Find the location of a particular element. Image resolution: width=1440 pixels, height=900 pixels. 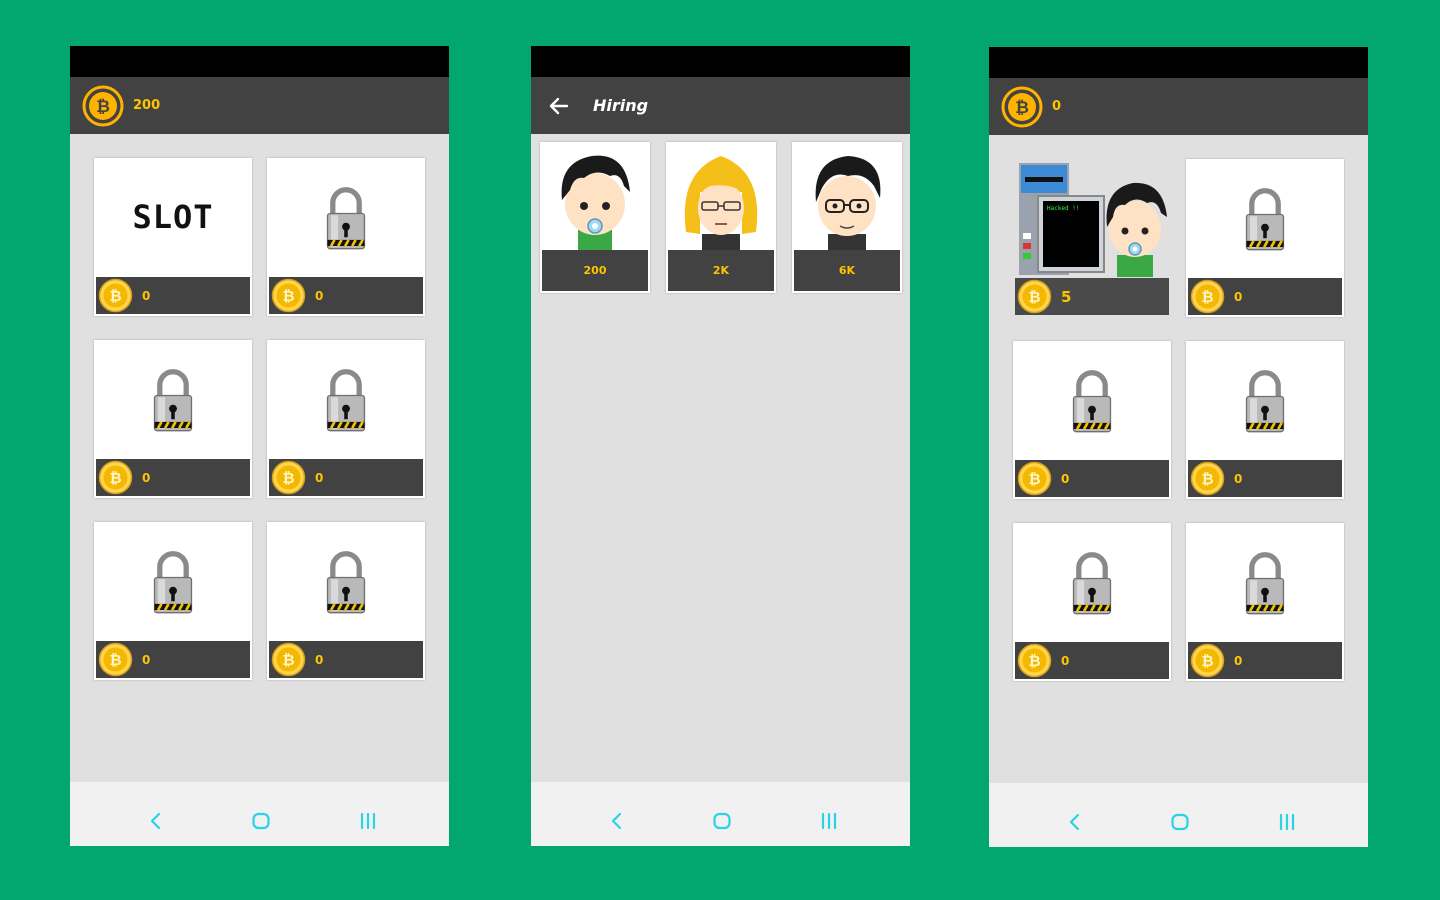

slot-grid: Hacked !! ₿ 5 ₿ 0 ₿ 0 ₿ 0 ₿ 0 ₿ 0 is located at coordinates (1178, 420).